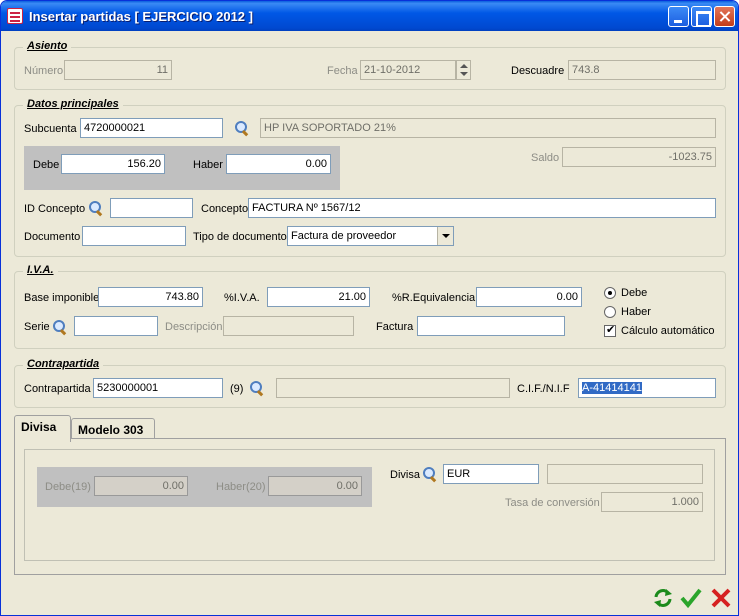 The height and width of the screenshot is (616, 739). What do you see at coordinates (225, 209) in the screenshot?
I see `concepto-label: Concepto` at bounding box center [225, 209].